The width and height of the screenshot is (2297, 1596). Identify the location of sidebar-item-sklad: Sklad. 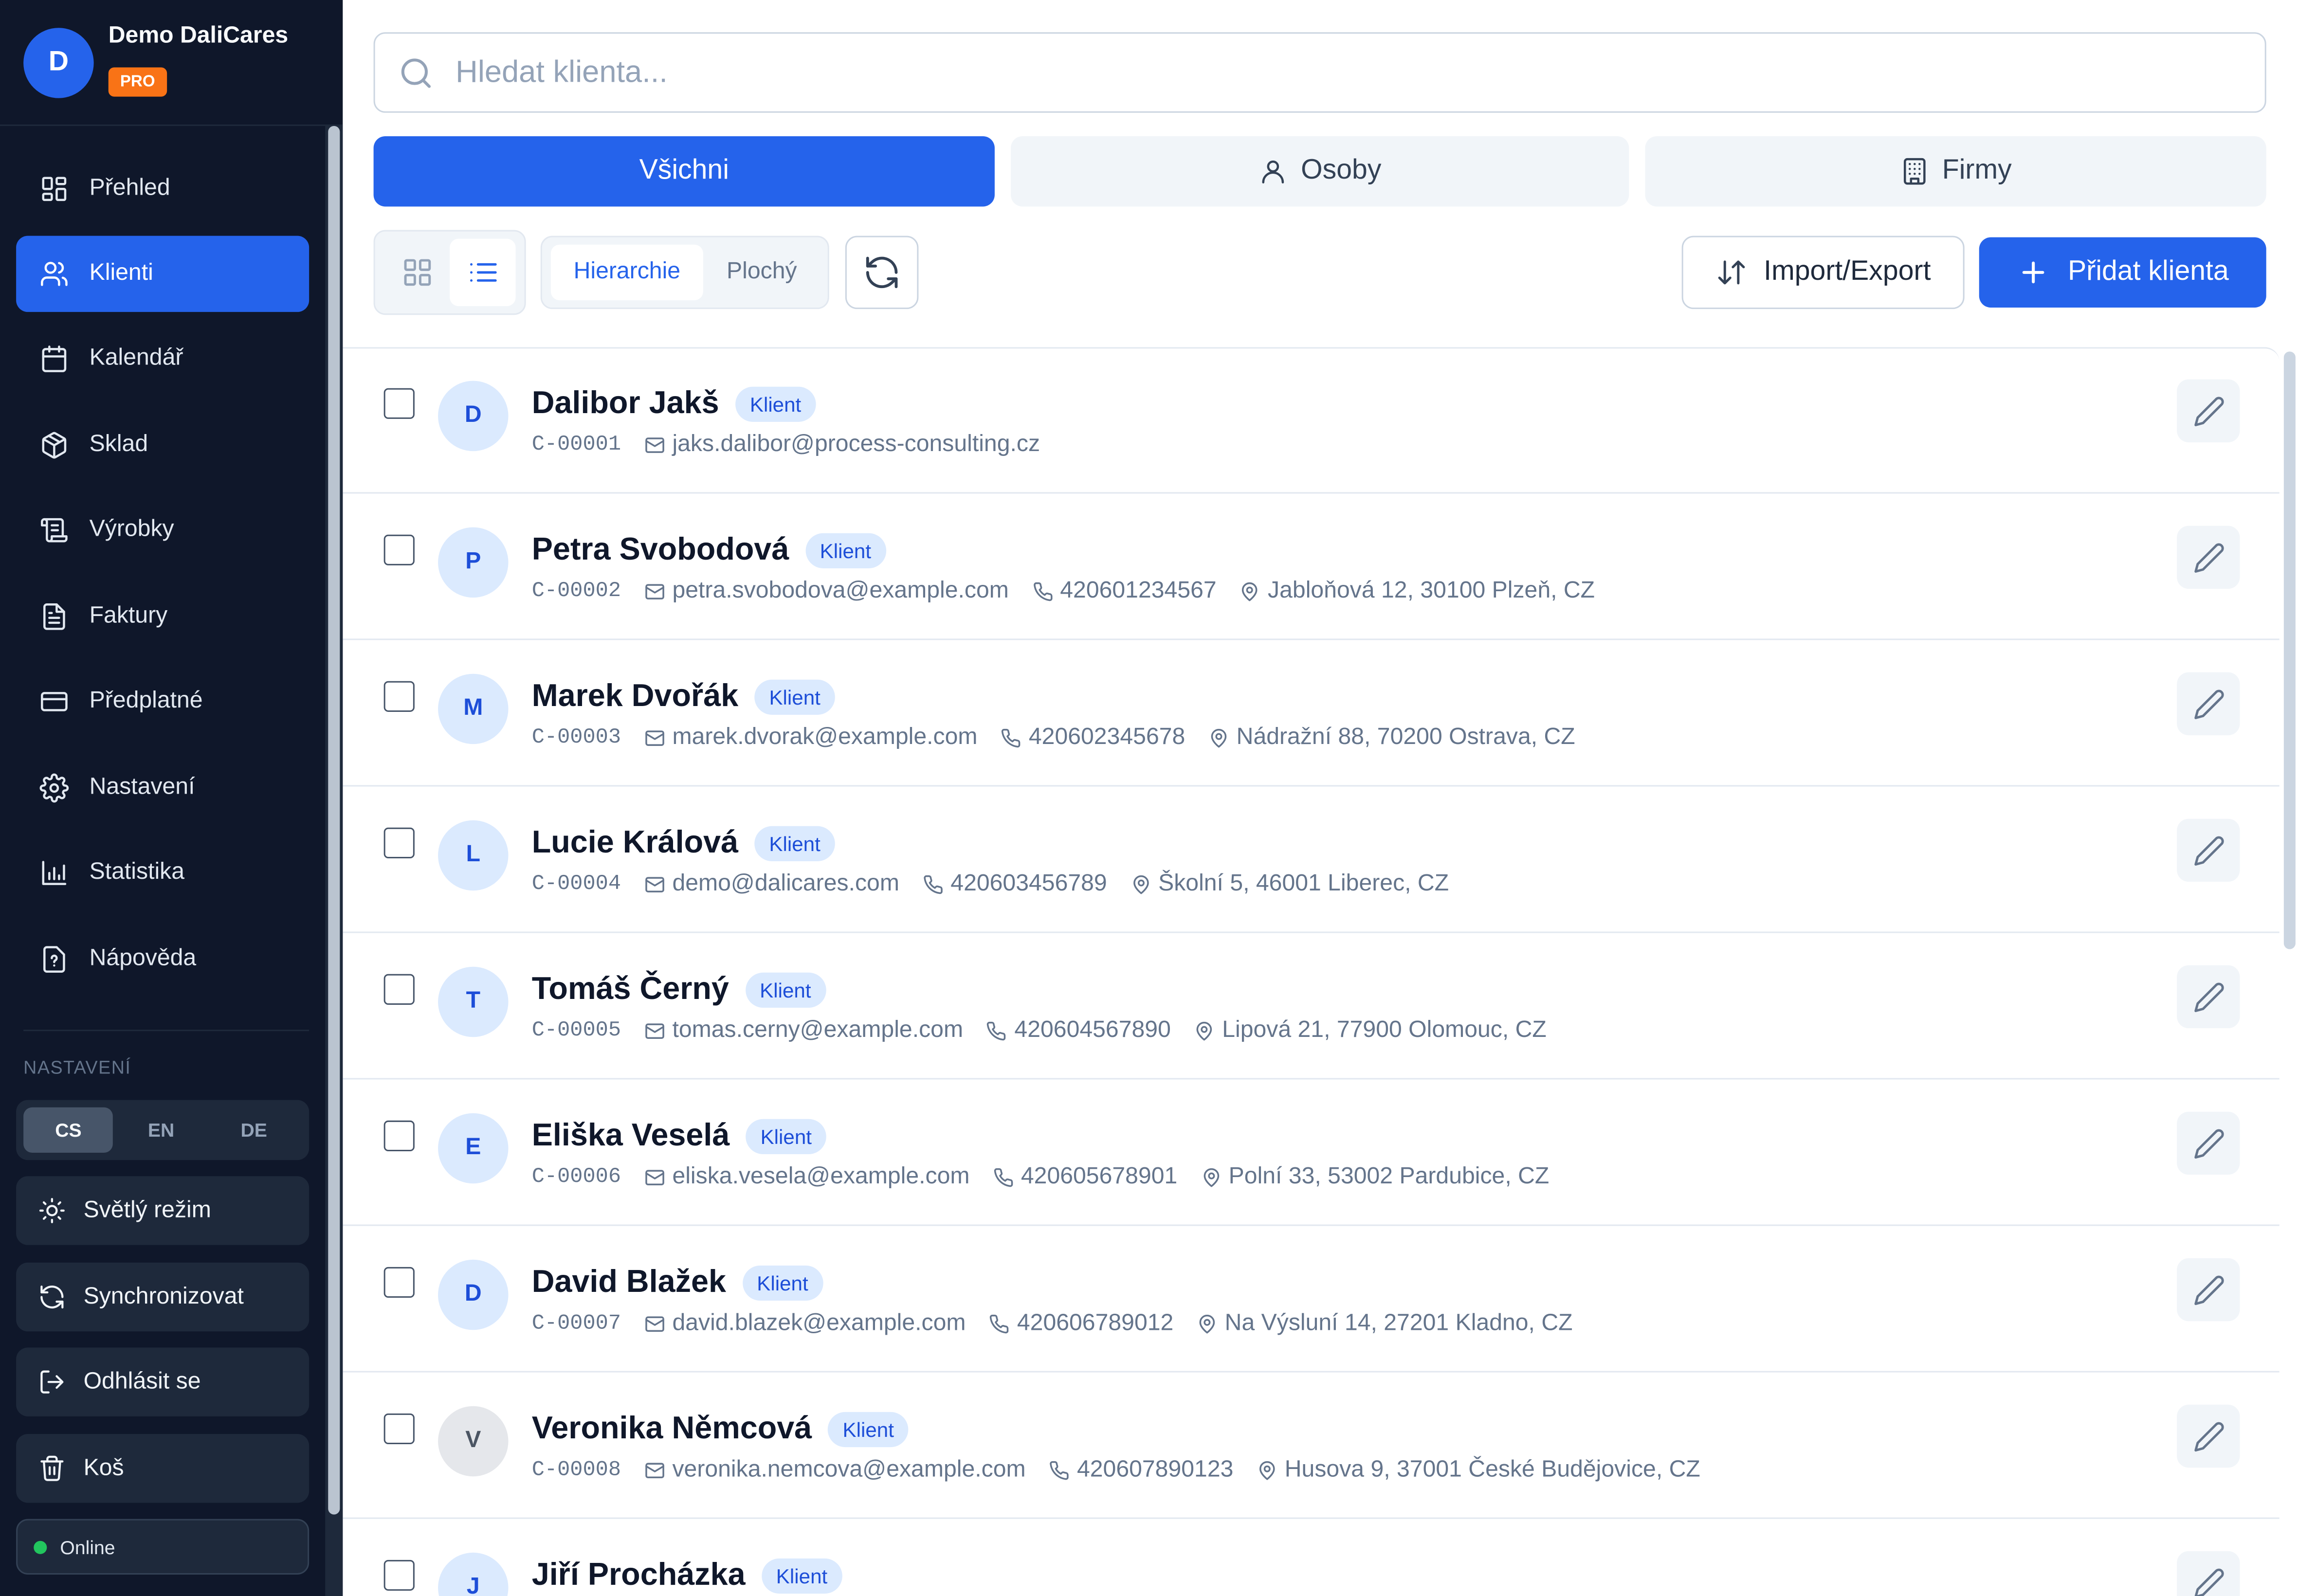
(162, 446).